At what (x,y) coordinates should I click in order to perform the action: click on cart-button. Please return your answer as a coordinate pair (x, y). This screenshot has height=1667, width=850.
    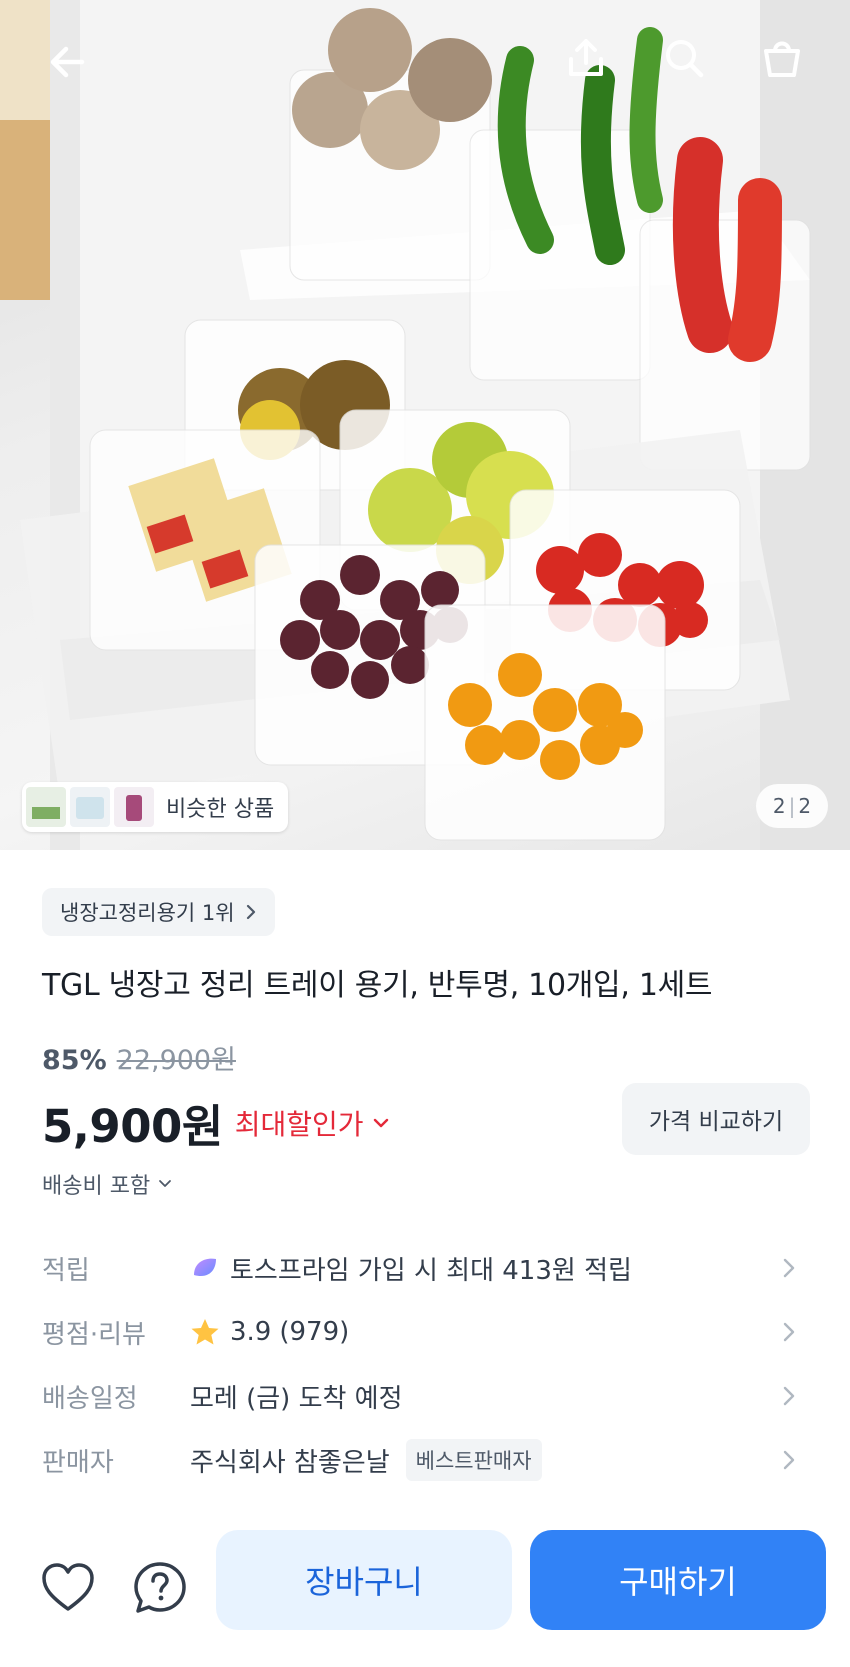
    Looking at the image, I should click on (782, 58).